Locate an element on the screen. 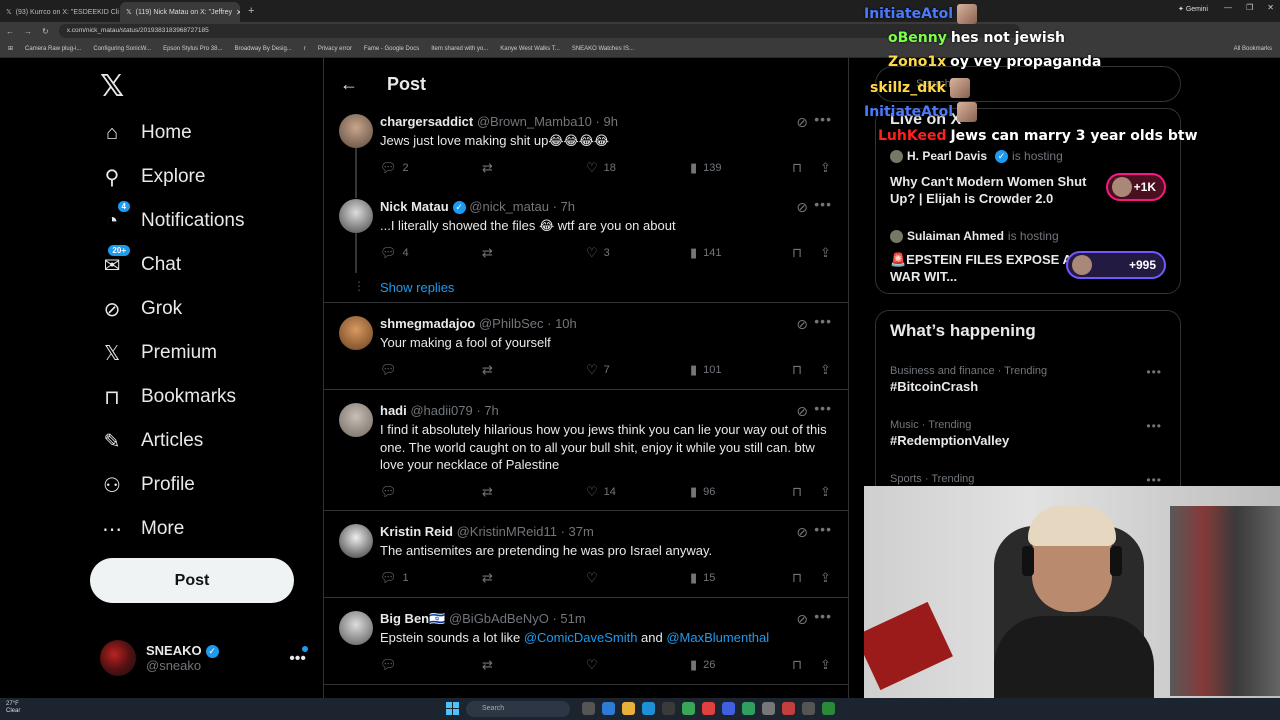 The image size is (1280, 720). author-handle: @PhilbSec is located at coordinates (511, 323).